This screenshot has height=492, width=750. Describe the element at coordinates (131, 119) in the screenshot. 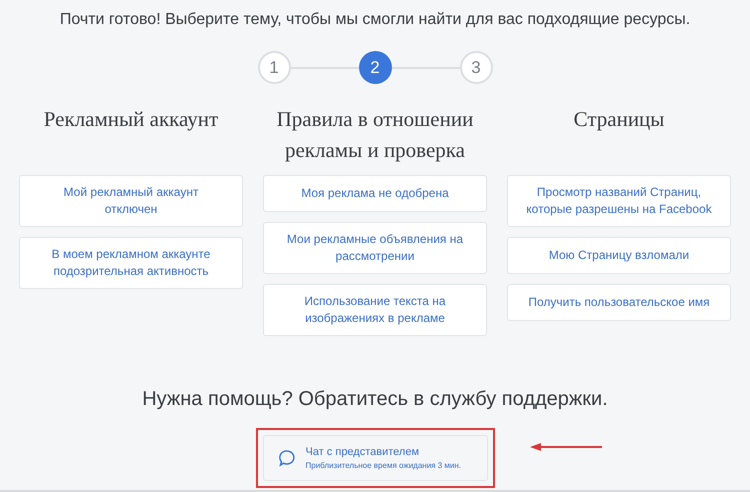

I see `column-heading: Рекламный аккаунт` at that location.